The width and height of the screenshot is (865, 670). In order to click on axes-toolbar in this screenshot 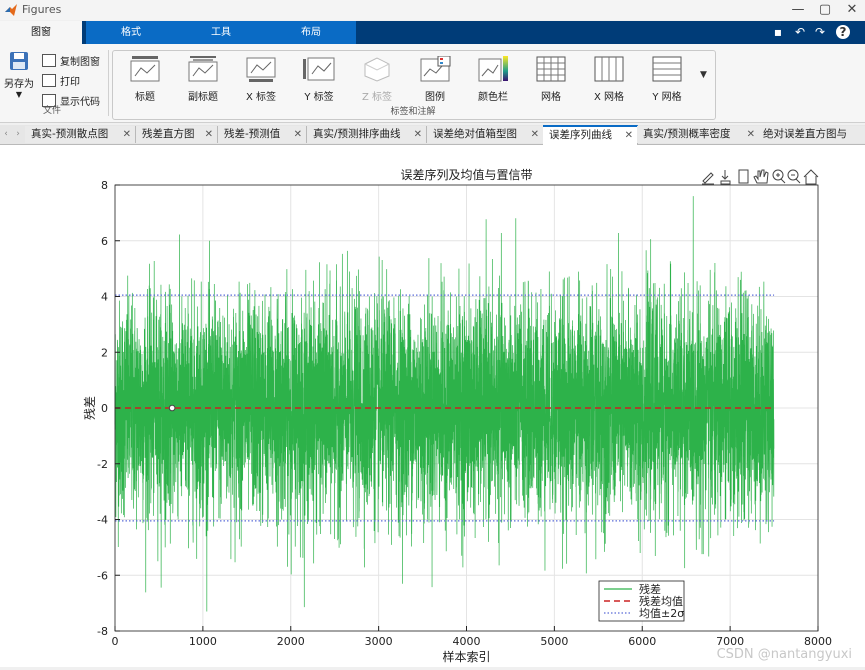, I will do `click(760, 177)`.